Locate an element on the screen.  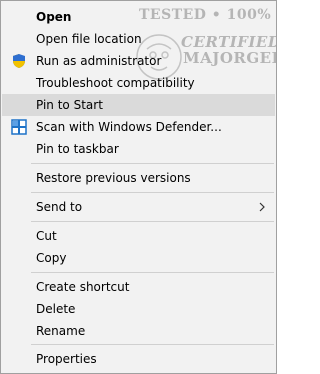
uac-shield-icon is located at coordinates (19, 61).